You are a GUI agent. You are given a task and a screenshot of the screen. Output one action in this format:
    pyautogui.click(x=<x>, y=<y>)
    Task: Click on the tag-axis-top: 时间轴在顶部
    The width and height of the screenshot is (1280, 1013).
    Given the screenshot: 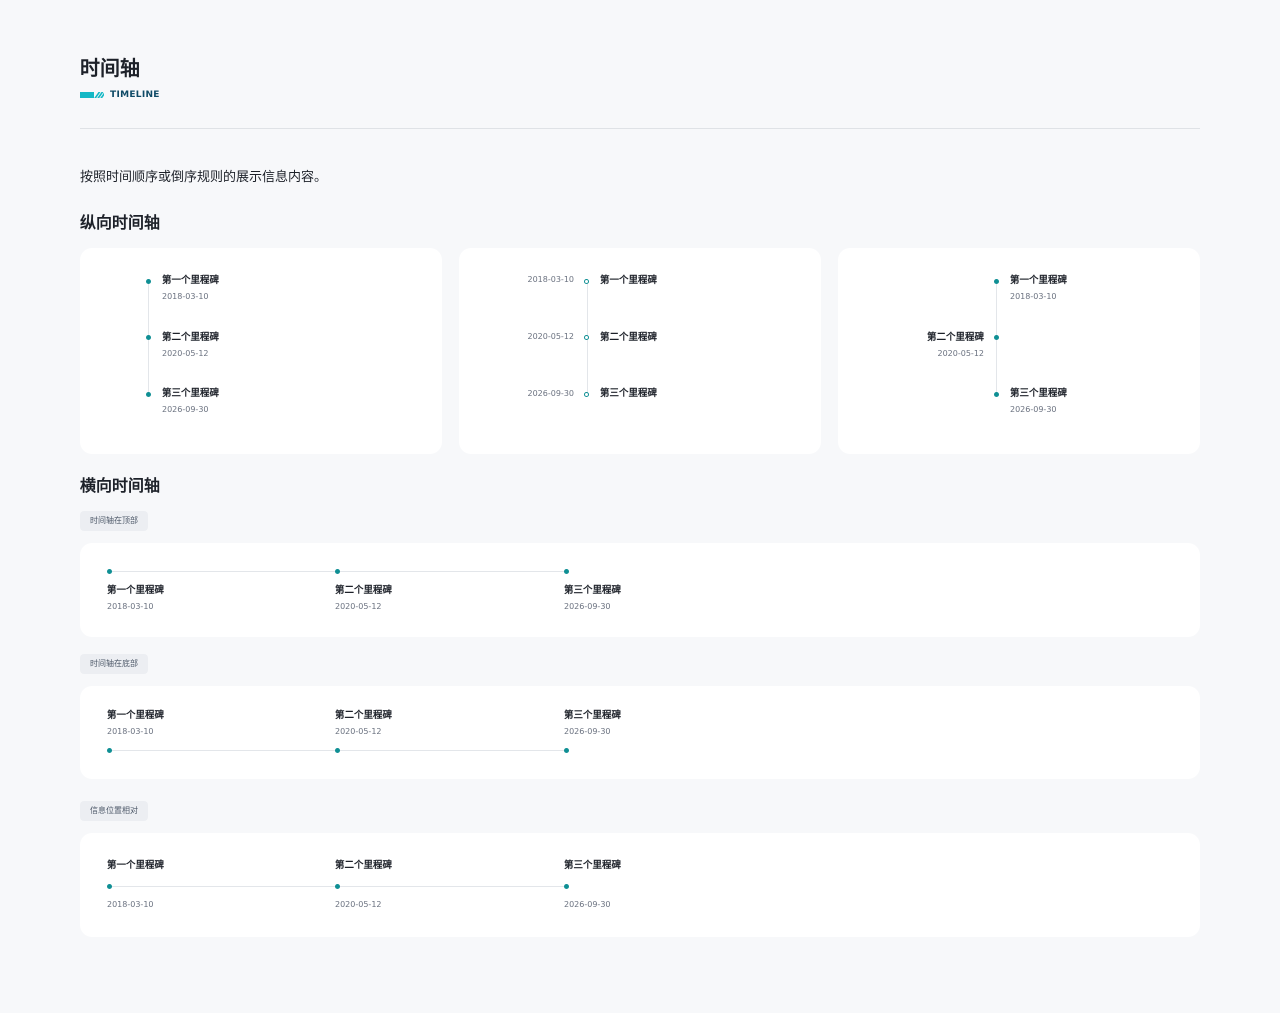 What is the action you would take?
    pyautogui.click(x=114, y=521)
    